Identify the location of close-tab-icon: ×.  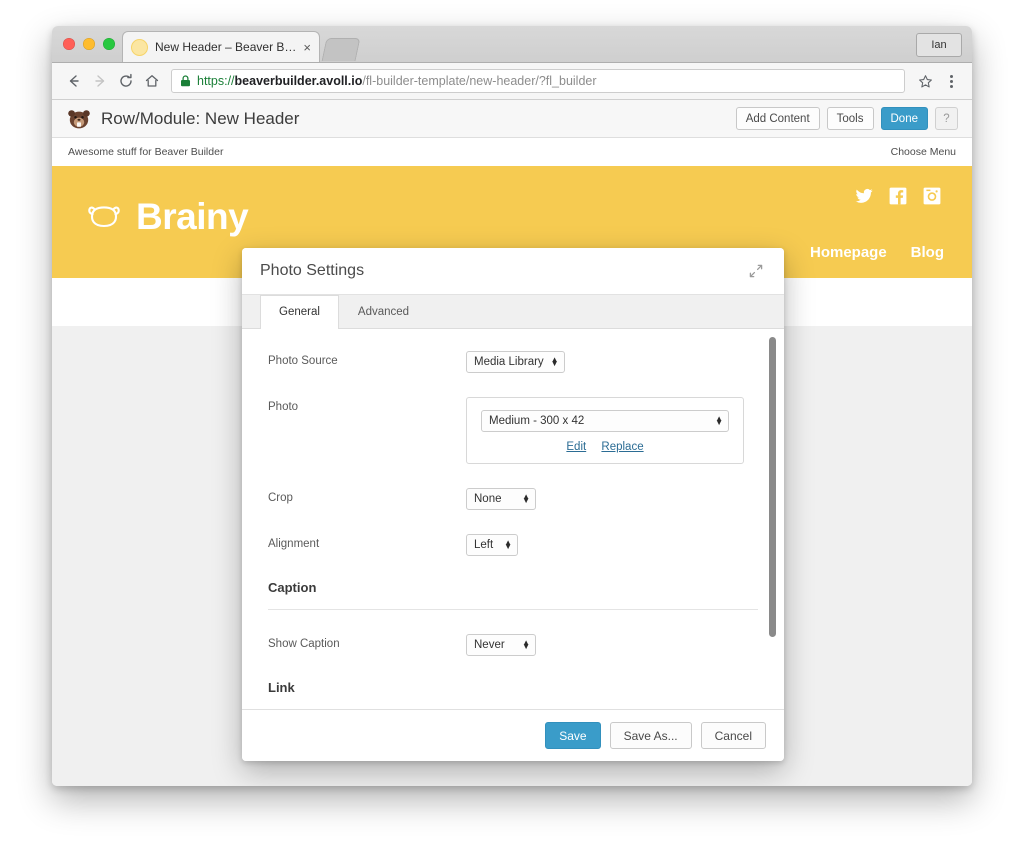
(307, 47).